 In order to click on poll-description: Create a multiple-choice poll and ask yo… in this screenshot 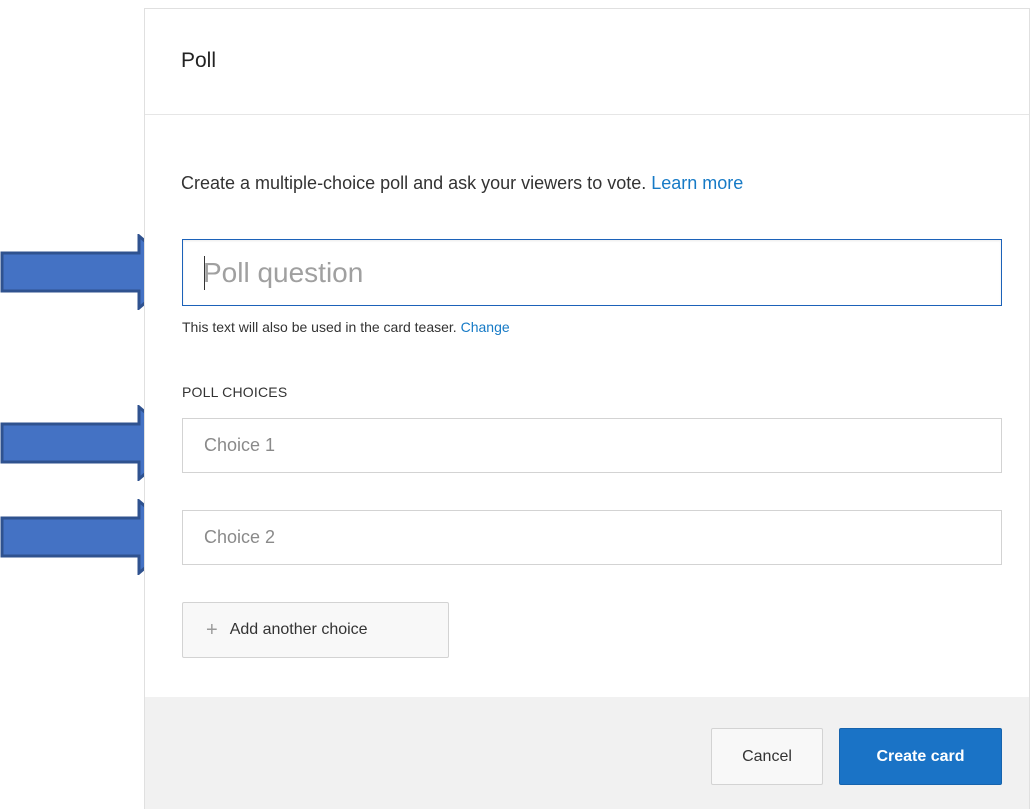, I will do `click(462, 183)`.